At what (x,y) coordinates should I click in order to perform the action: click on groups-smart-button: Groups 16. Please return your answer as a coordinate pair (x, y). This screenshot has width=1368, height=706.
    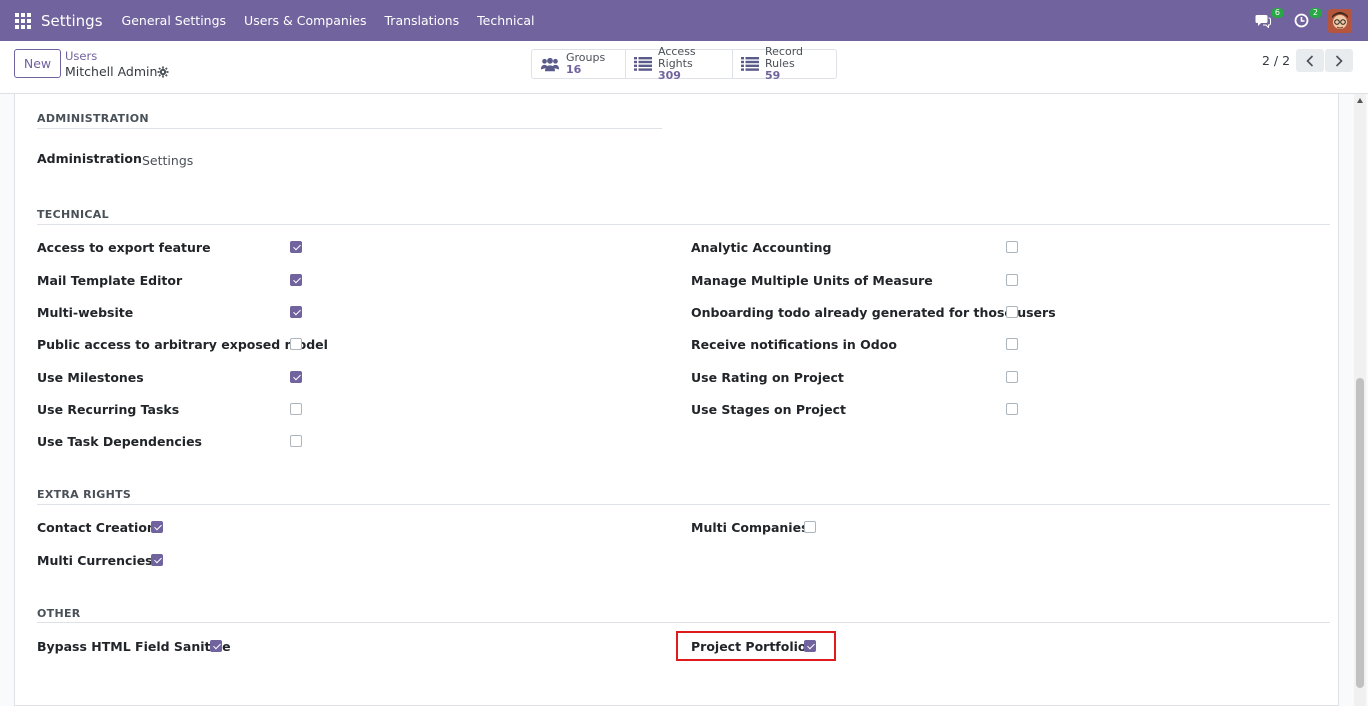
    Looking at the image, I should click on (579, 64).